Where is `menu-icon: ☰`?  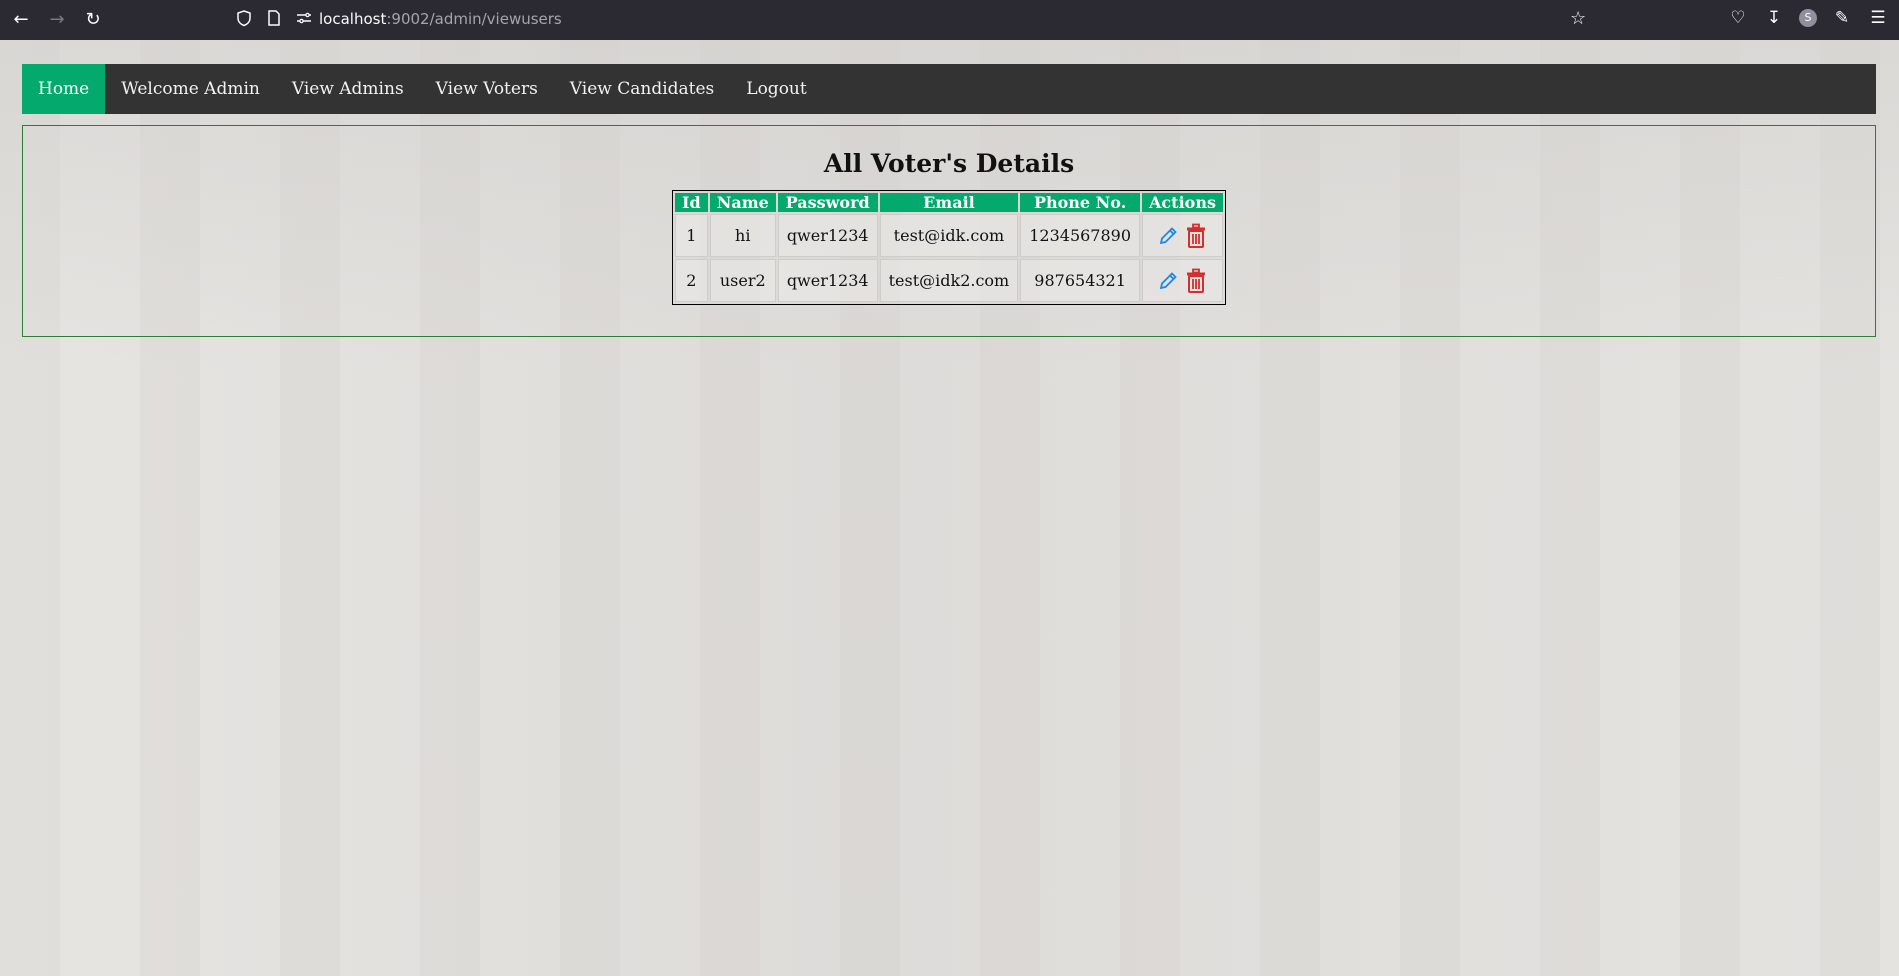 menu-icon: ☰ is located at coordinates (1878, 18).